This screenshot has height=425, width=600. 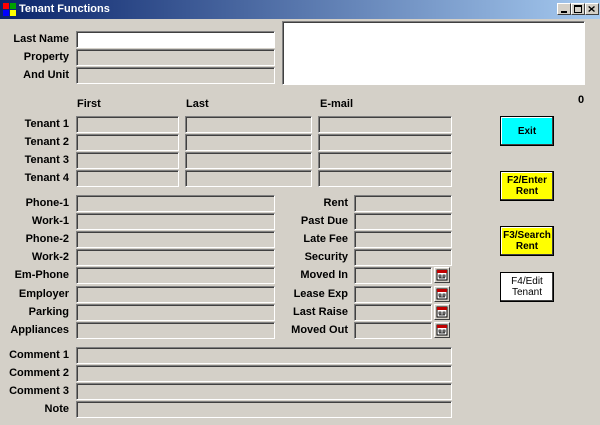 I want to click on em-phone-label: Em-Phone, so click(x=41, y=275).